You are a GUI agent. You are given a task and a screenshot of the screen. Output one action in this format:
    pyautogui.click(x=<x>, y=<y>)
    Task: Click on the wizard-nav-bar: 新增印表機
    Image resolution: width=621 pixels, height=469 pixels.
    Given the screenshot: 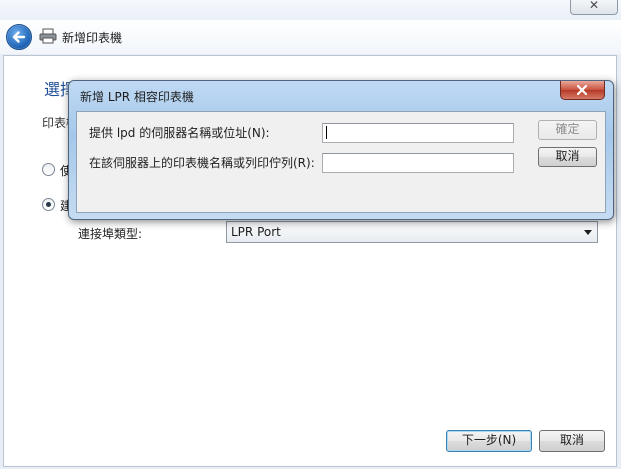 What is the action you would take?
    pyautogui.click(x=310, y=37)
    